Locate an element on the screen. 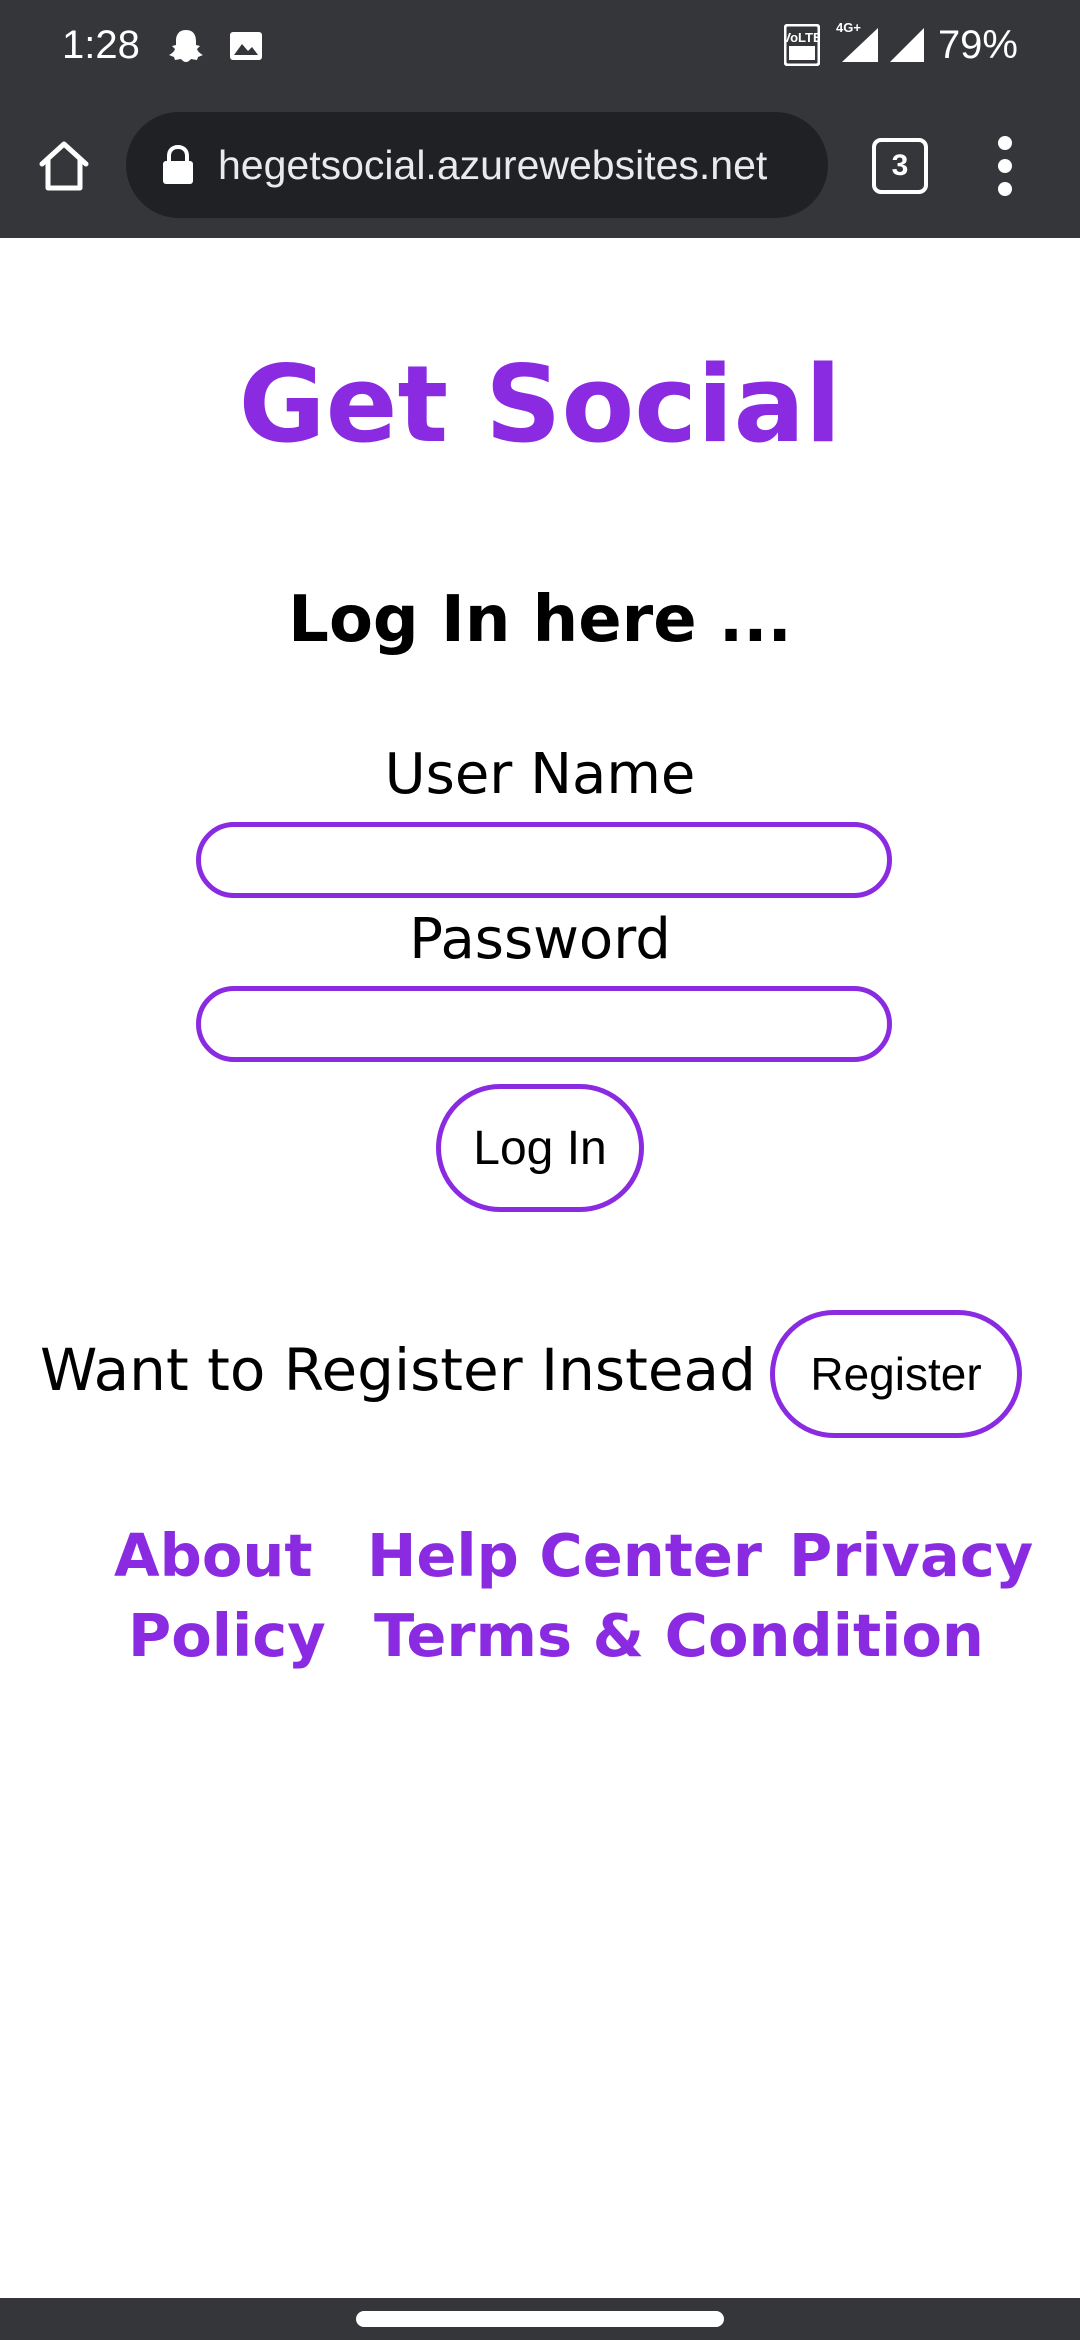 Image resolution: width=1080 pixels, height=2340 pixels. tabs-icon: 3 is located at coordinates (900, 166).